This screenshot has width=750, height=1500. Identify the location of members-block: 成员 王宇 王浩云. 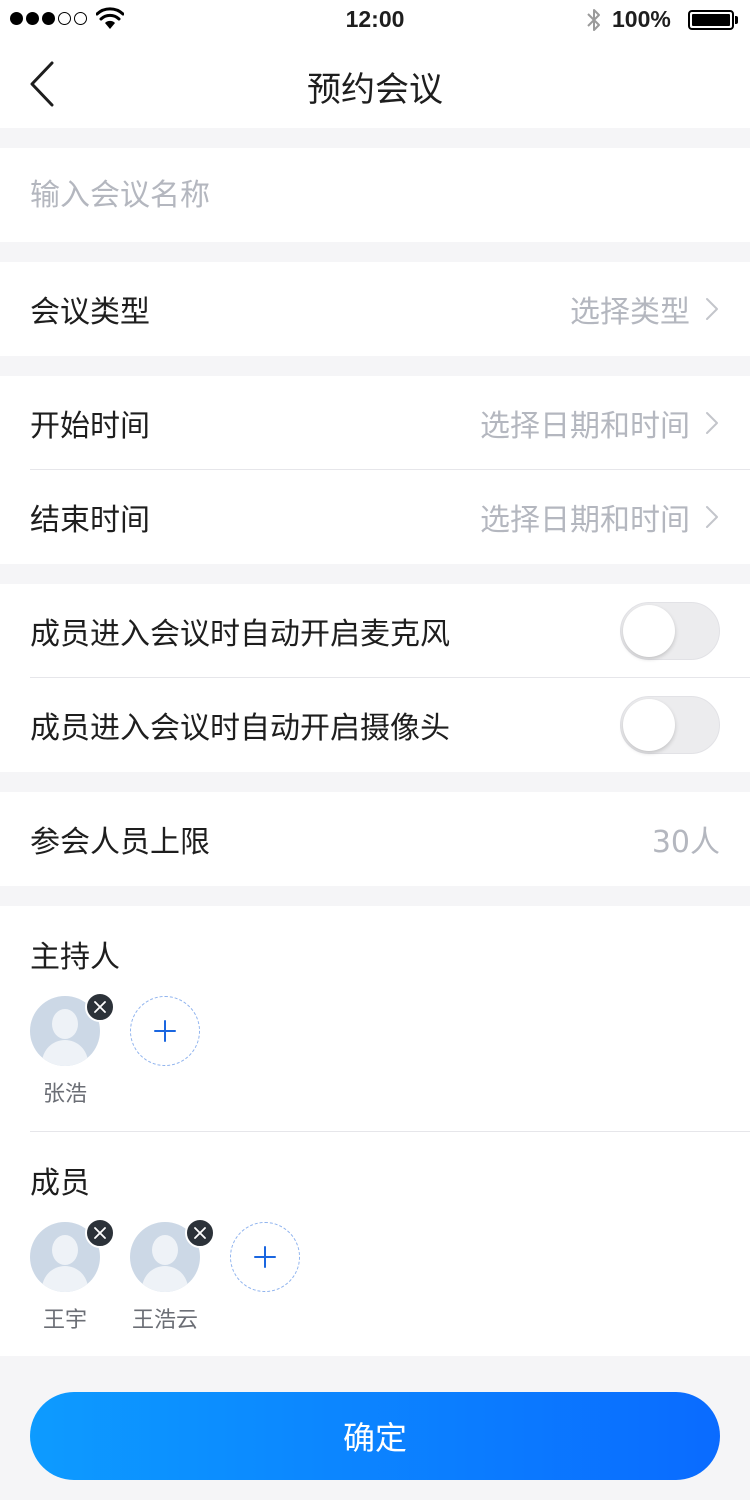
(375, 1233).